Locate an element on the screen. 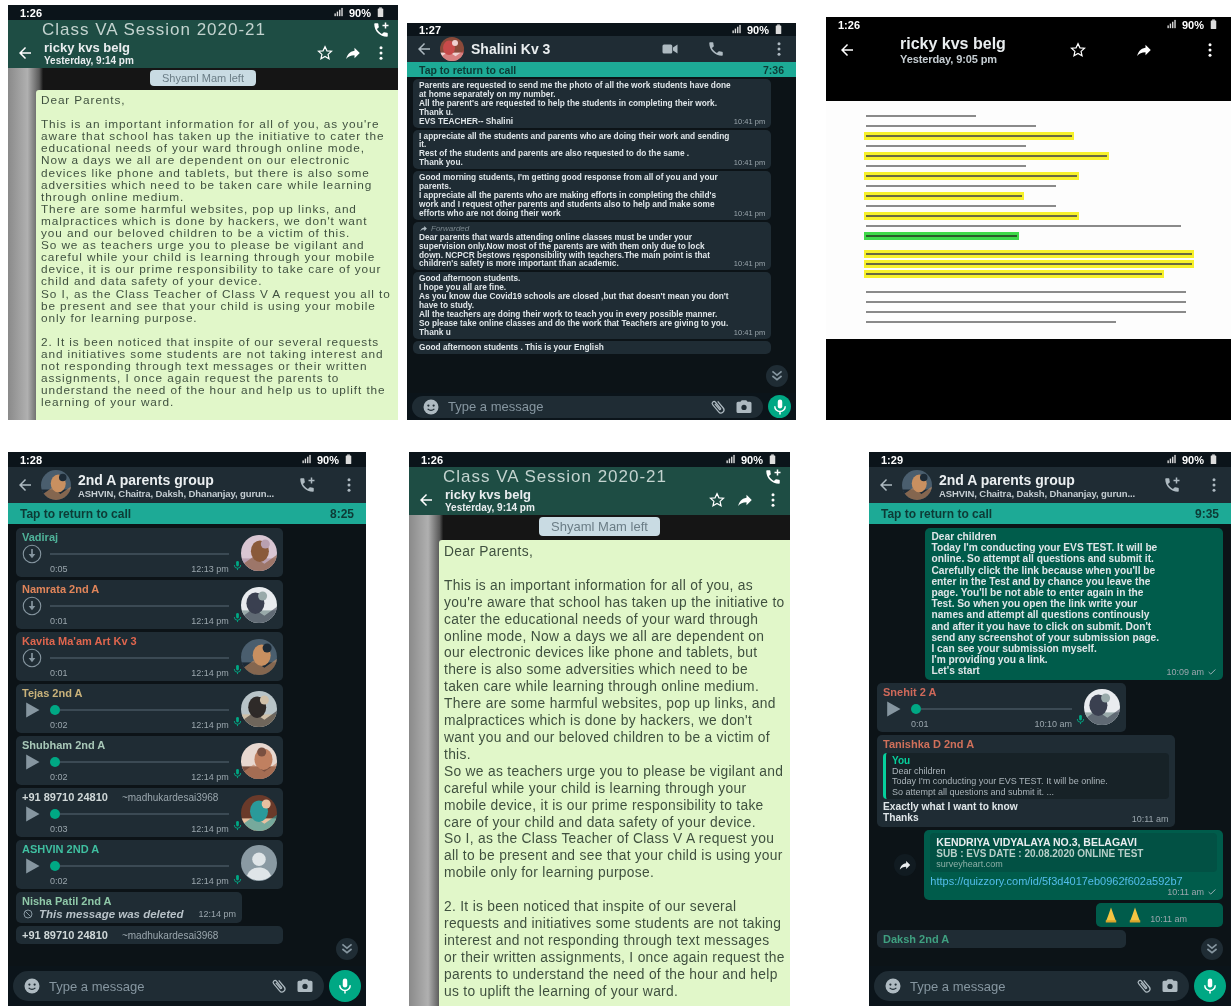  voice-duration: 0:05 is located at coordinates (59, 569).